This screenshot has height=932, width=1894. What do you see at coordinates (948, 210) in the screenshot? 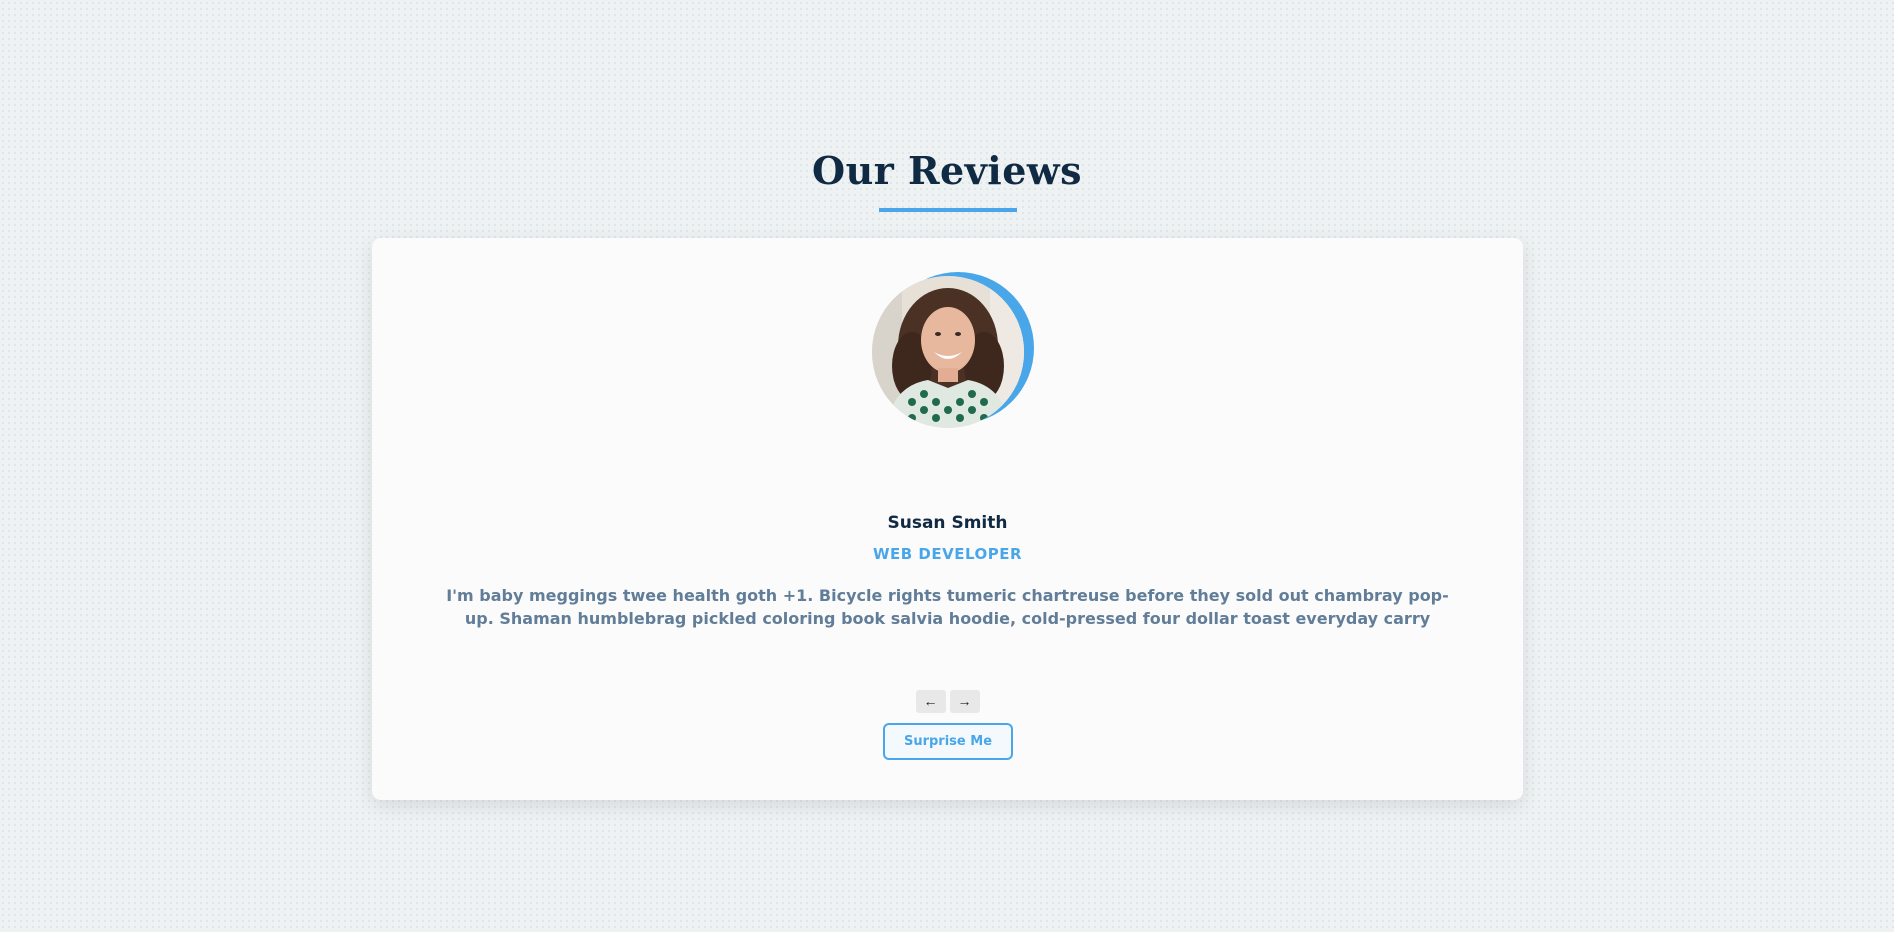
I see `title-underline` at bounding box center [948, 210].